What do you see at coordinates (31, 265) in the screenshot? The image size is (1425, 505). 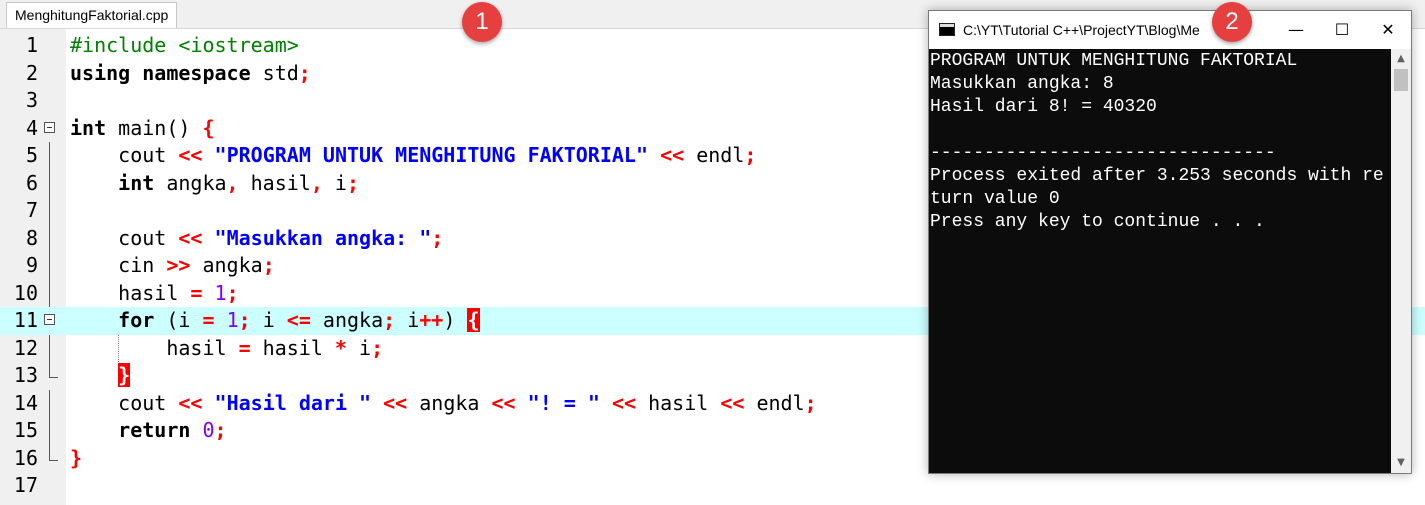 I see `line-number: 9` at bounding box center [31, 265].